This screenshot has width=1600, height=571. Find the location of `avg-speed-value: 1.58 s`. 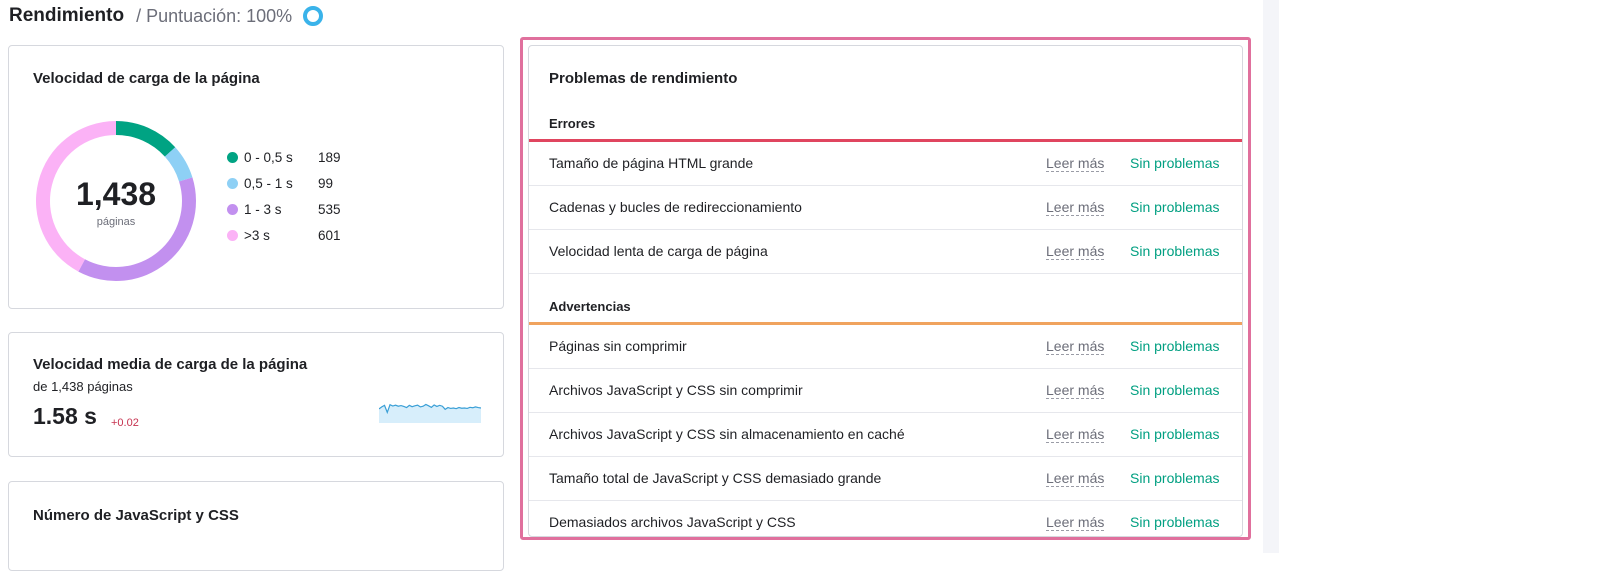

avg-speed-value: 1.58 s is located at coordinates (65, 416).